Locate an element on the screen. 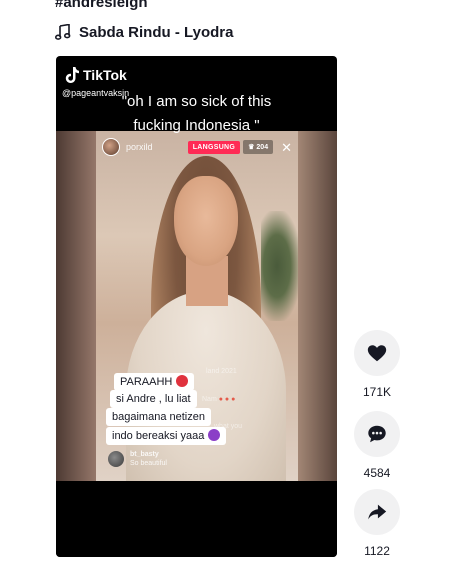 This screenshot has height=561, width=449. share-button is located at coordinates (377, 512).